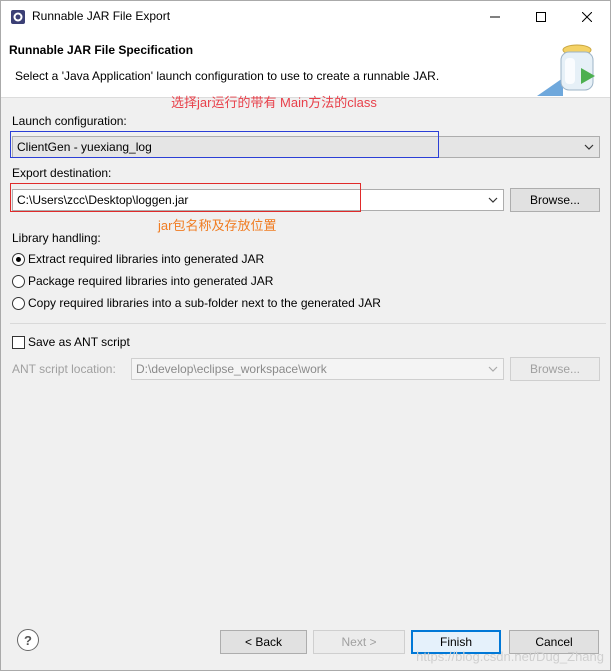  Describe the element at coordinates (274, 102) in the screenshot. I see `launch-config-annotation: 选择jar运行的带有 Main方法的class` at that location.